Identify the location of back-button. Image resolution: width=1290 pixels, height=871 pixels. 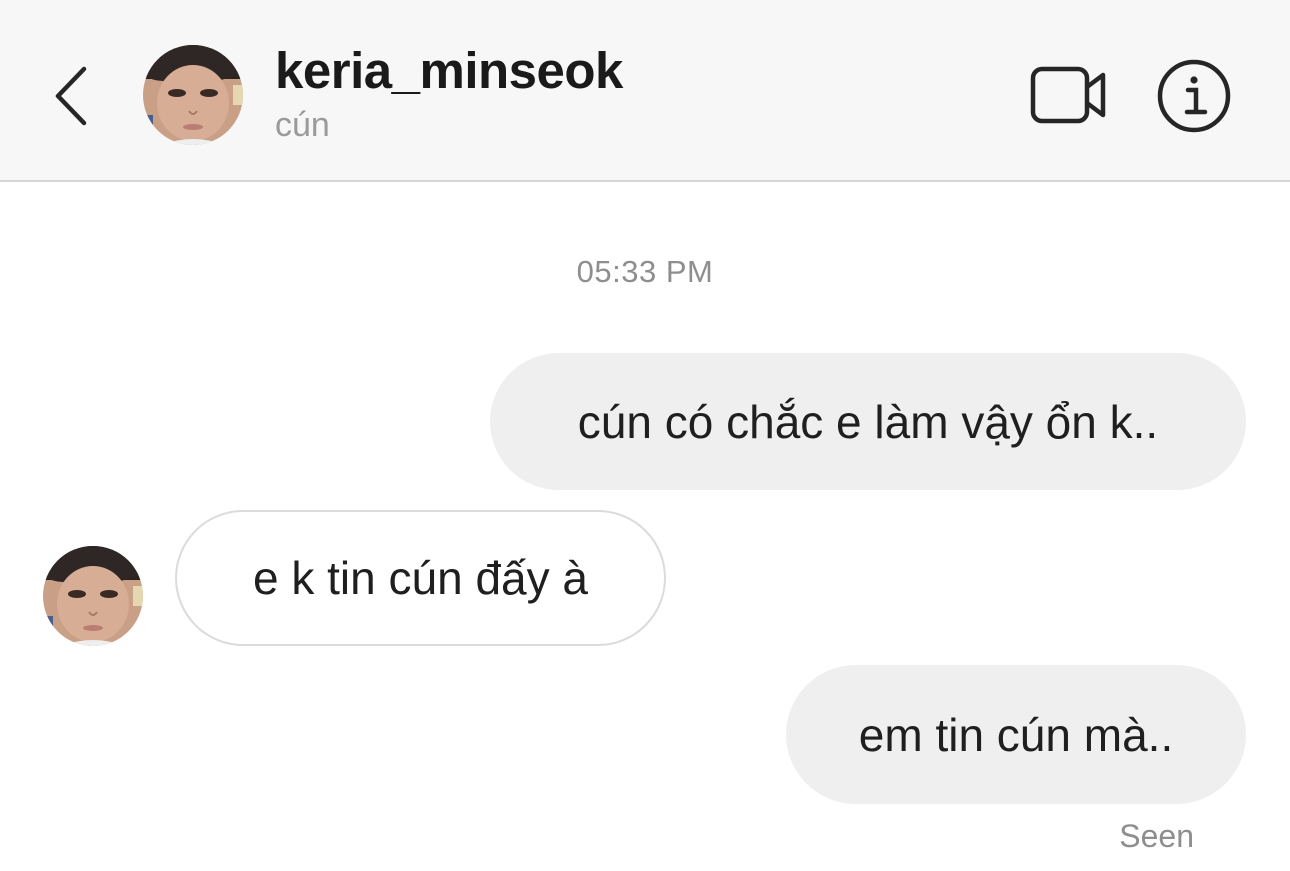
(72, 96).